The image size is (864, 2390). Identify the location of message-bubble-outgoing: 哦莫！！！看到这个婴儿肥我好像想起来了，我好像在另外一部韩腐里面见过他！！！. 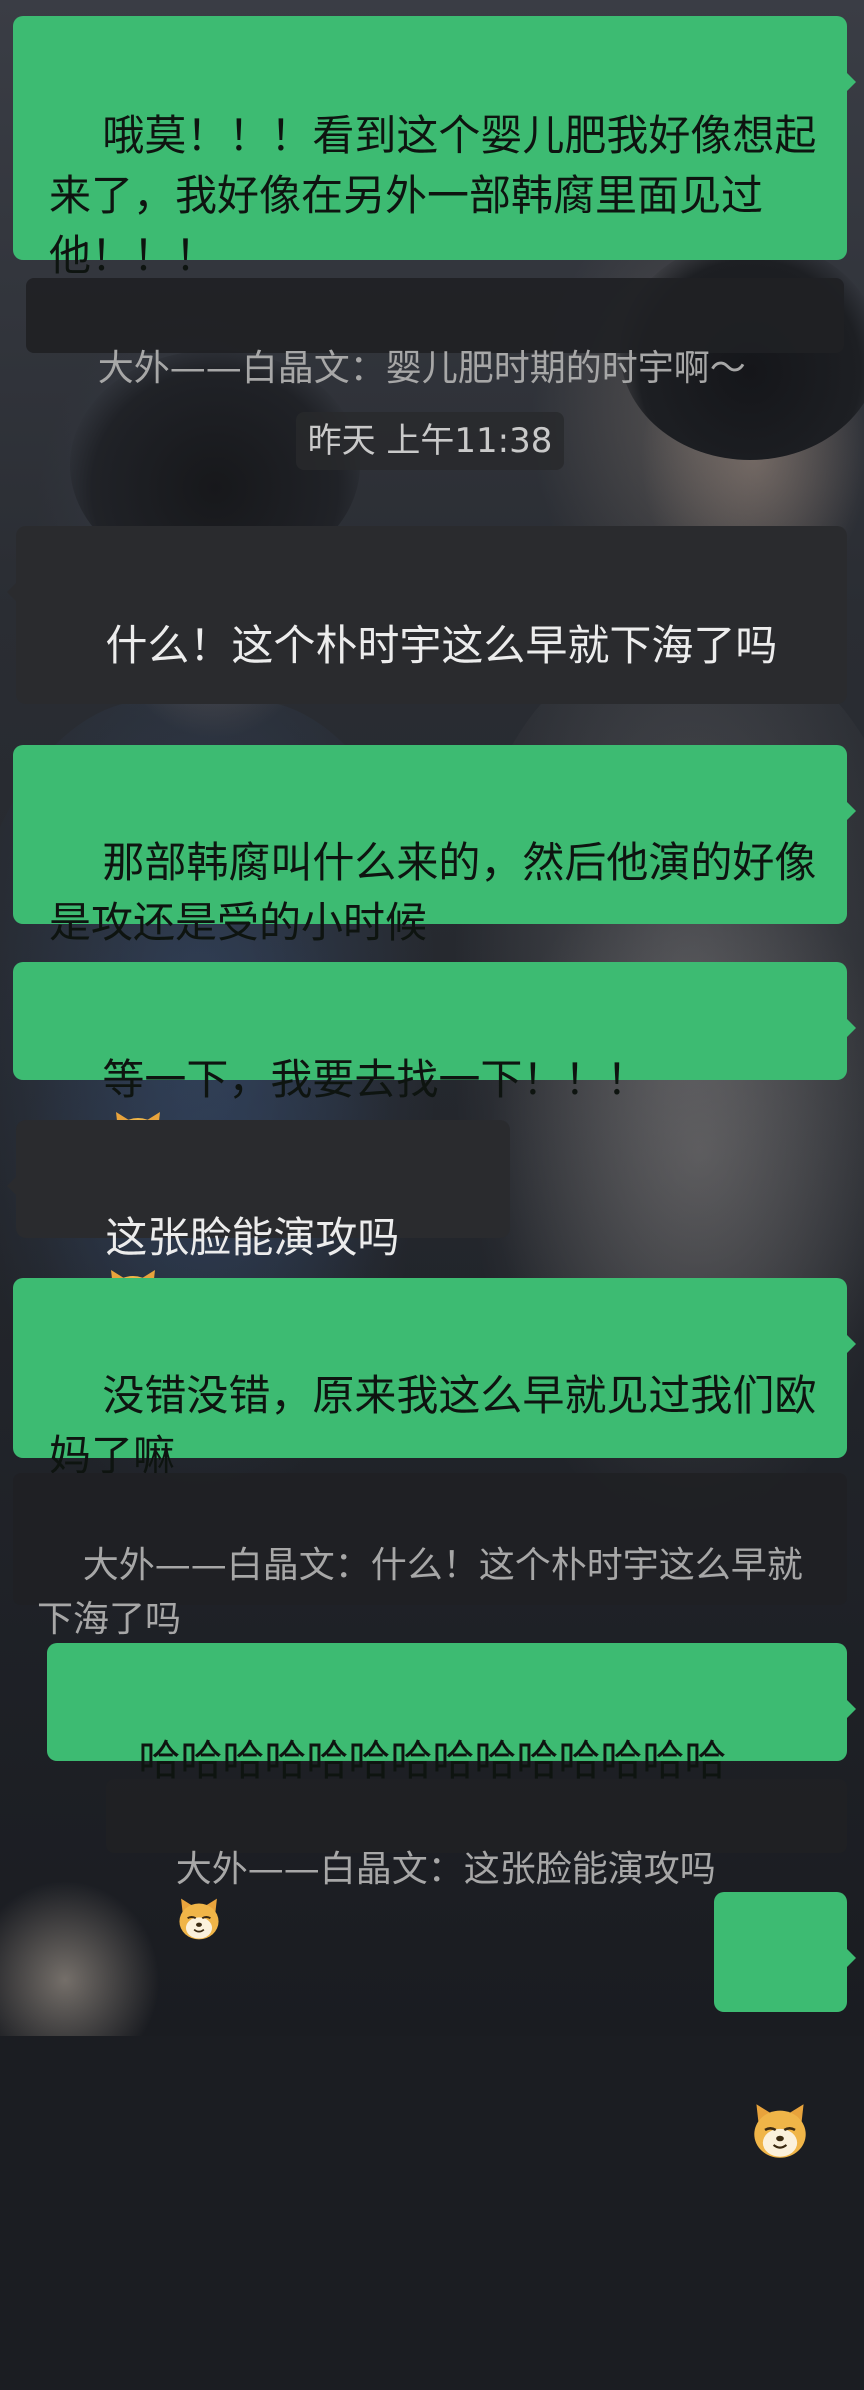
(434, 148).